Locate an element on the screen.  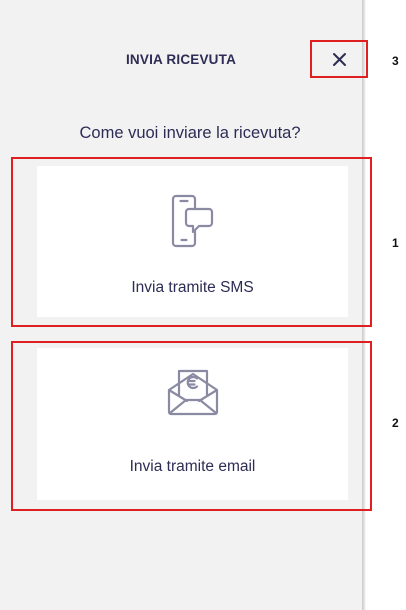
marker-2: 2 is located at coordinates (395, 423).